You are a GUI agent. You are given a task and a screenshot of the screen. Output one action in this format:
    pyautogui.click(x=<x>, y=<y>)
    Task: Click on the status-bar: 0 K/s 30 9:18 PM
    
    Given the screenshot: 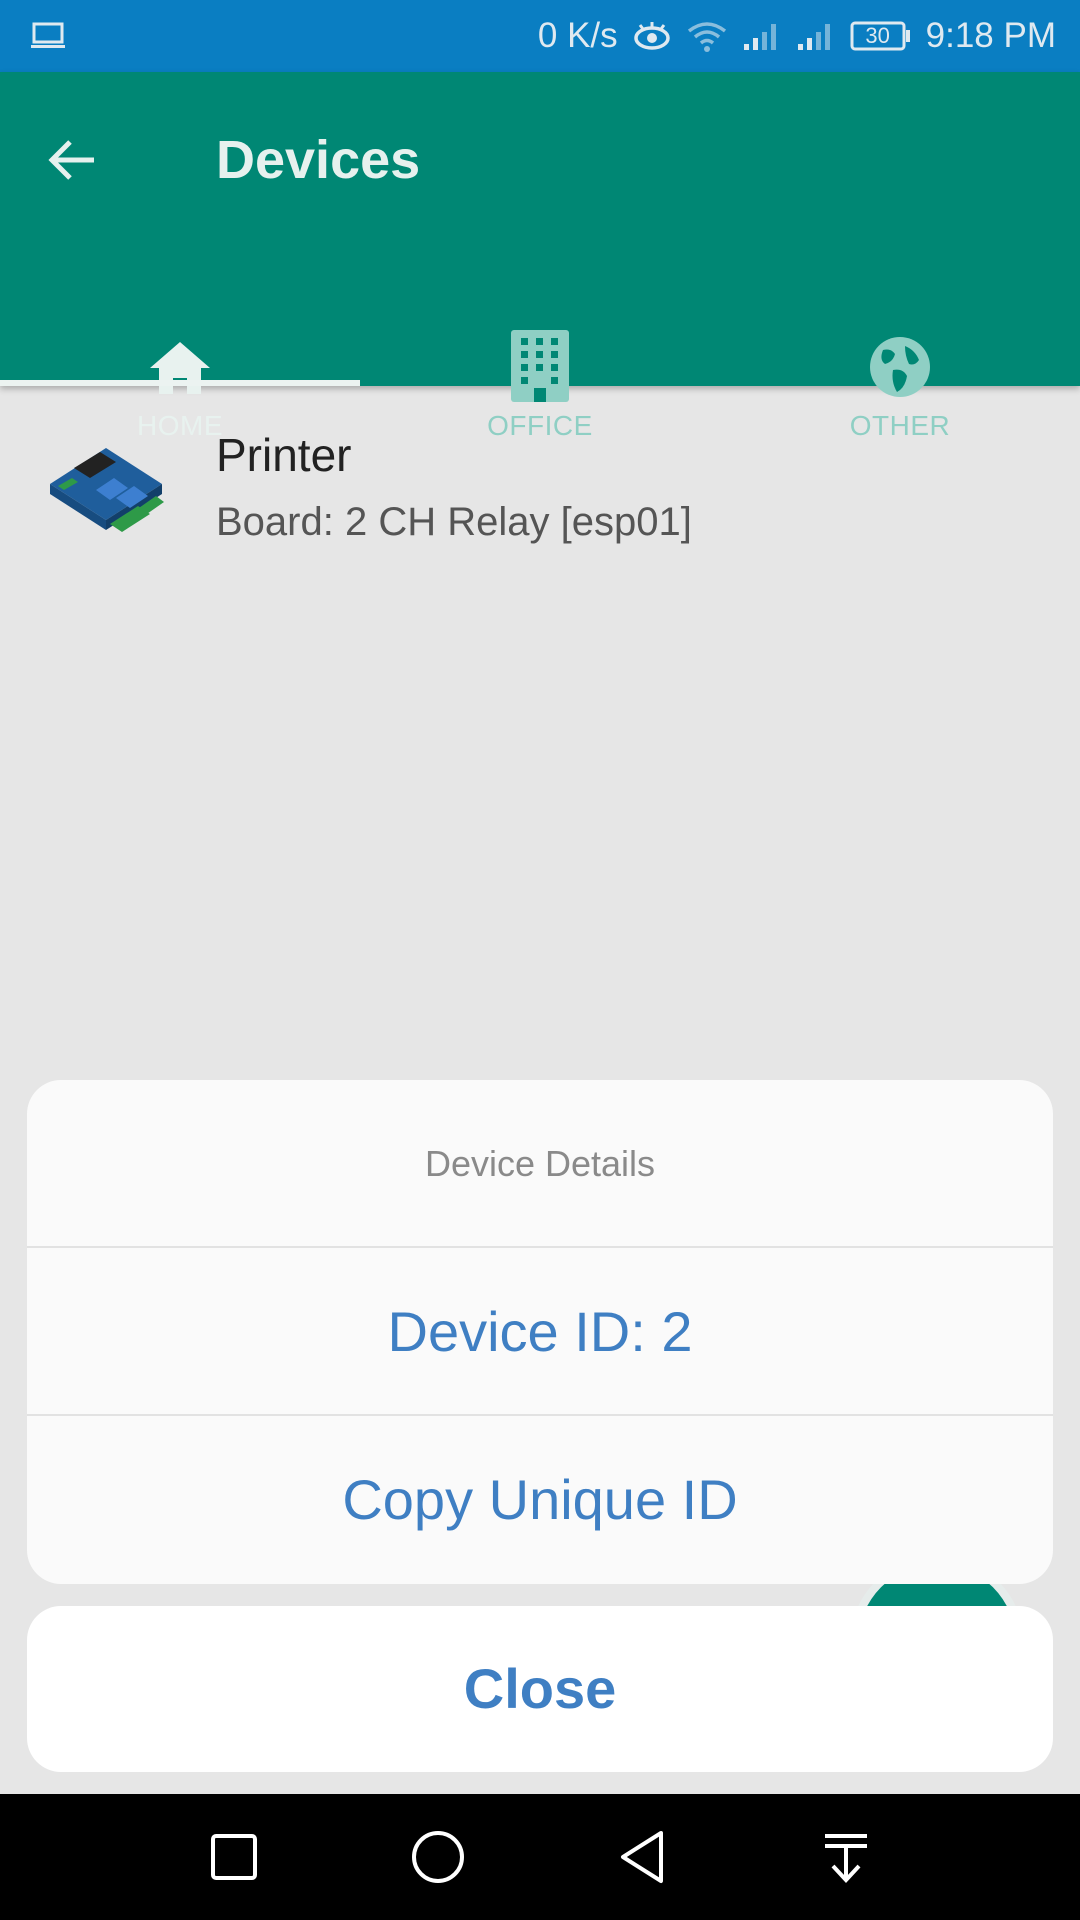 What is the action you would take?
    pyautogui.click(x=540, y=36)
    